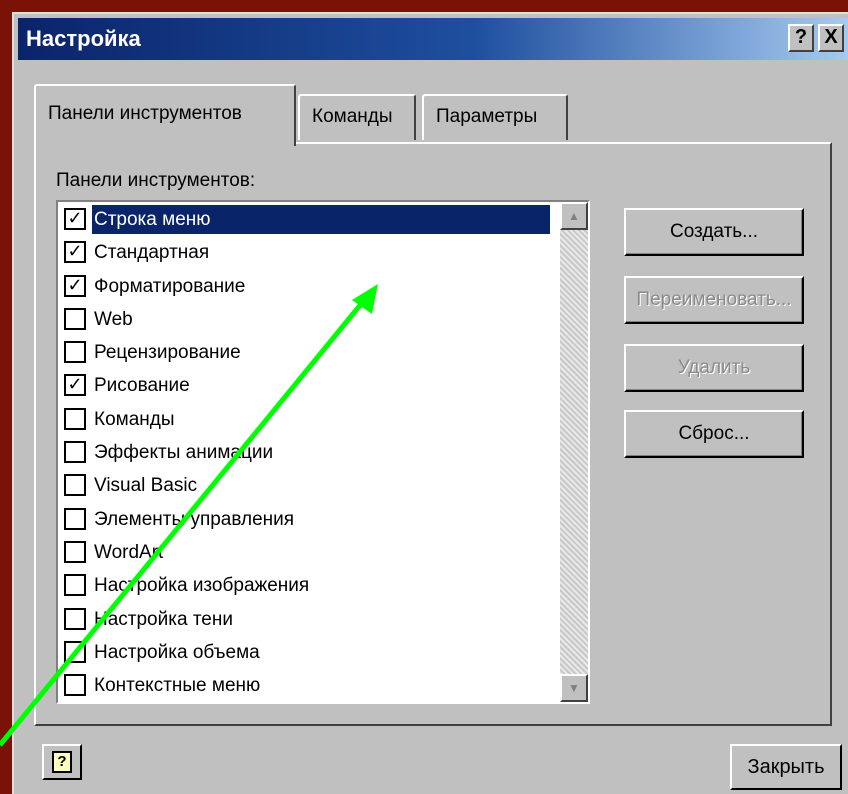 The width and height of the screenshot is (848, 794). Describe the element at coordinates (305, 353) in the screenshot. I see `list-item: Рецензирование` at that location.